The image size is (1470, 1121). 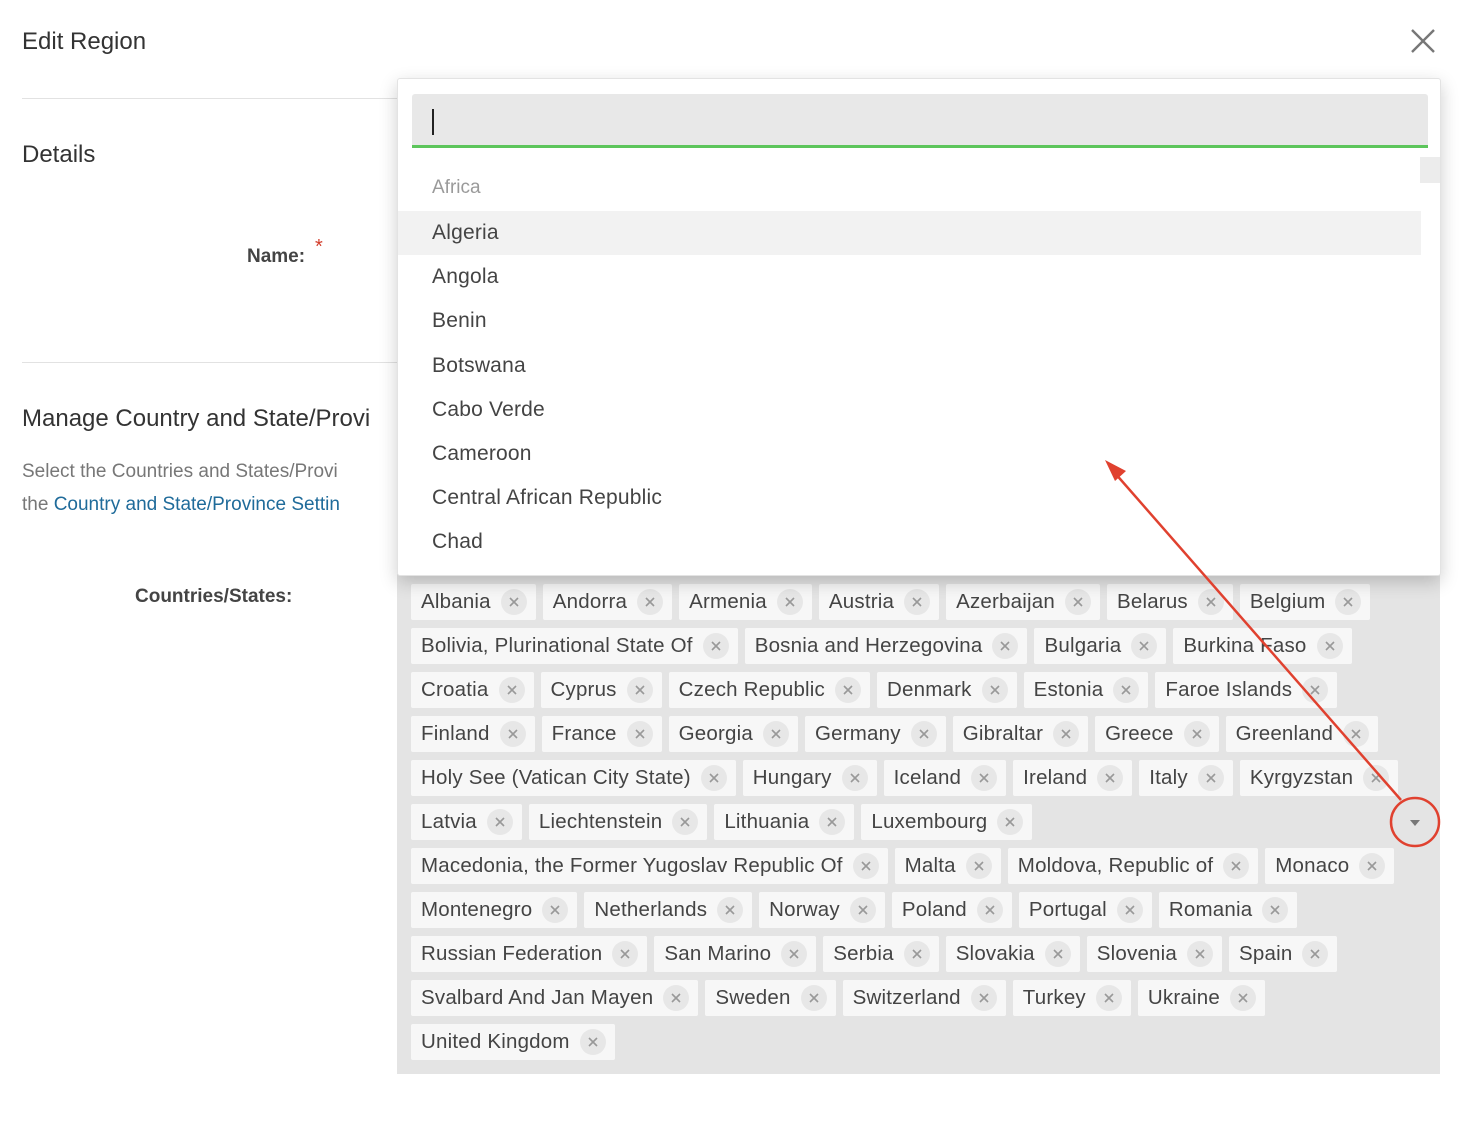 What do you see at coordinates (513, 1042) in the screenshot?
I see `country-tag: United Kingdom` at bounding box center [513, 1042].